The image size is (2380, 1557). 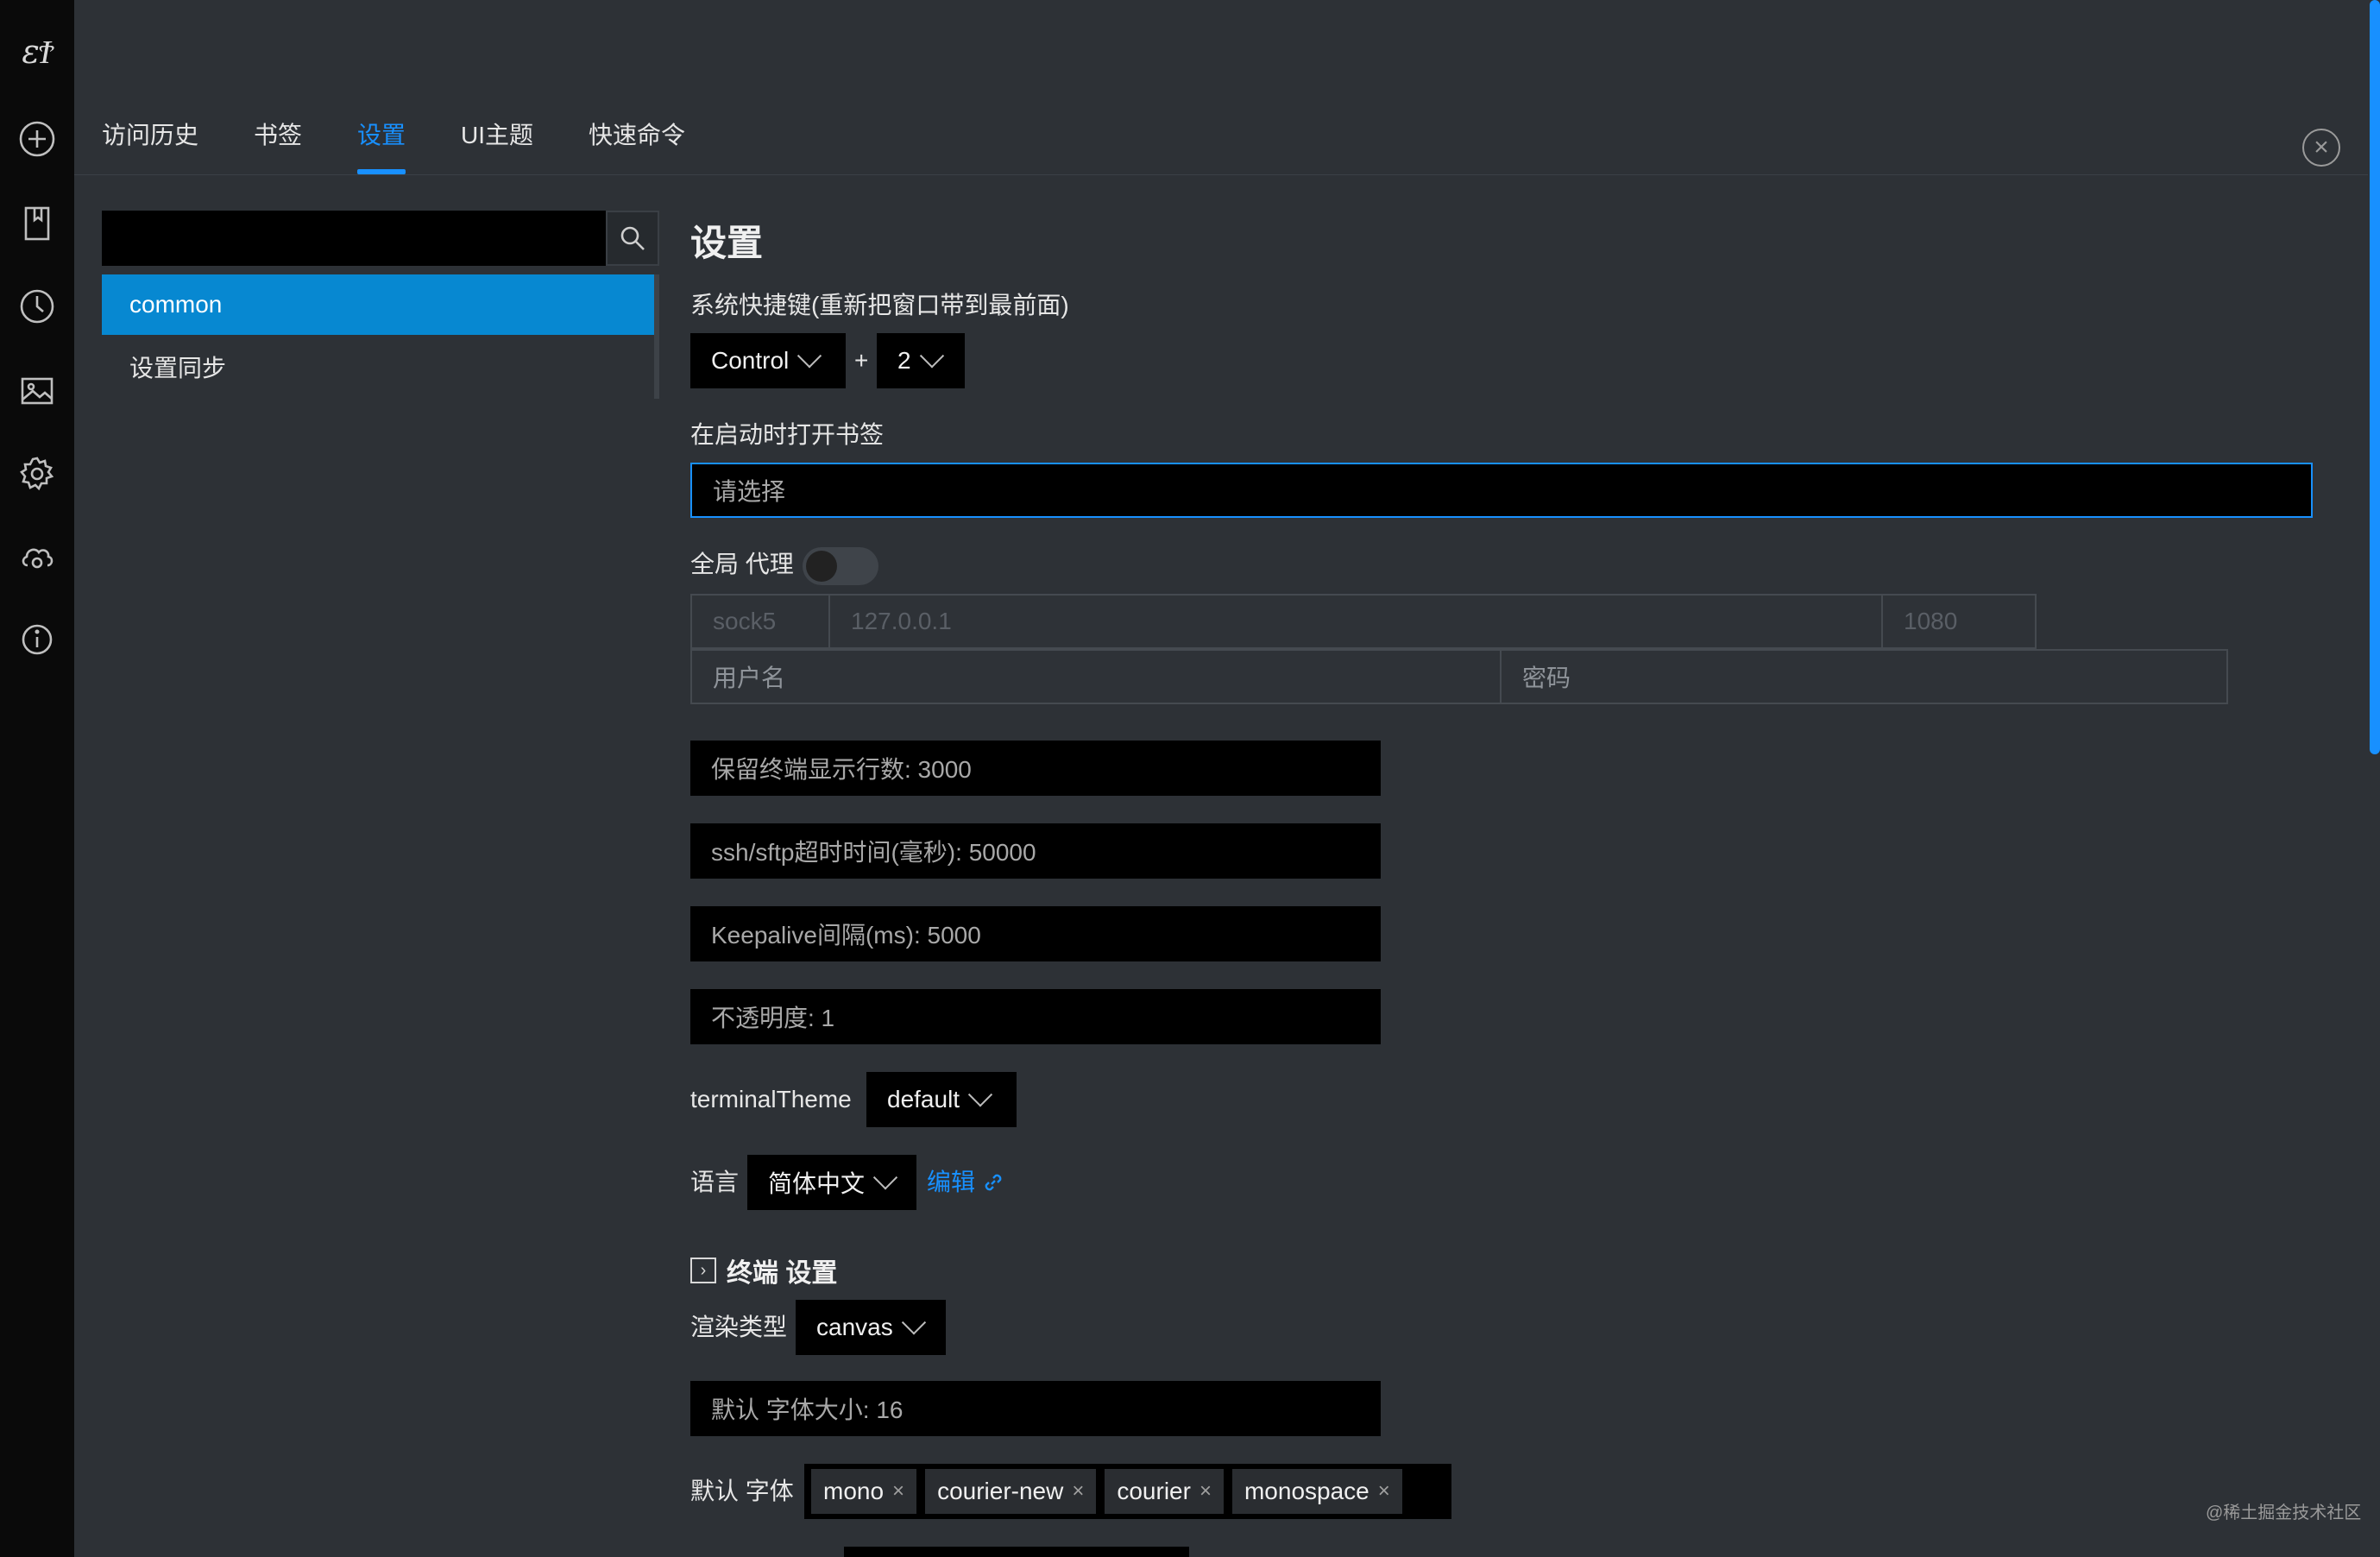 What do you see at coordinates (1547, 678) in the screenshot?
I see `proxy-password-placeholder: 密码` at bounding box center [1547, 678].